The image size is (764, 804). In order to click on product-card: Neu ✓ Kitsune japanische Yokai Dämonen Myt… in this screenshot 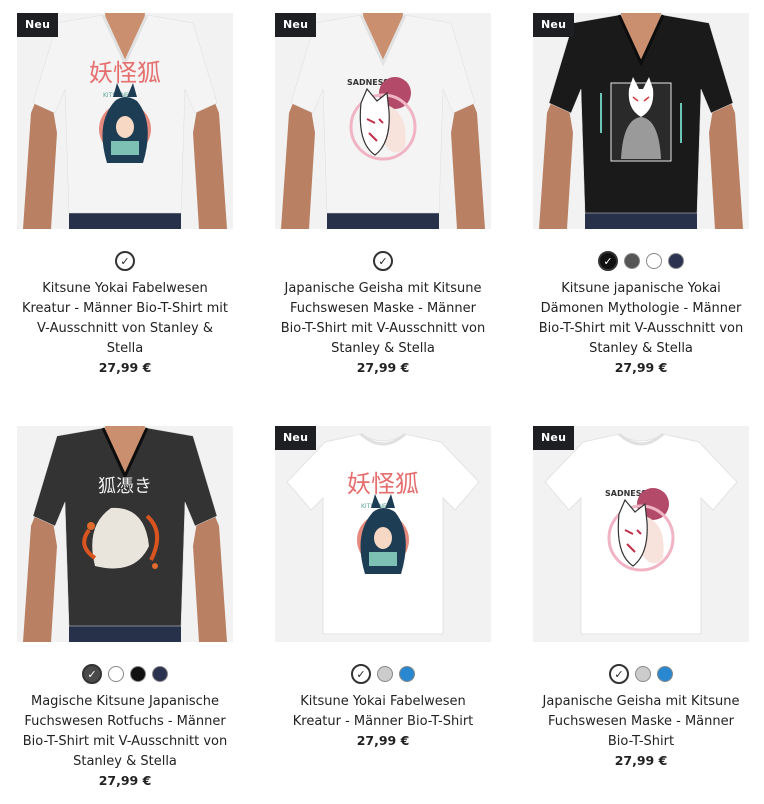, I will do `click(641, 194)`.